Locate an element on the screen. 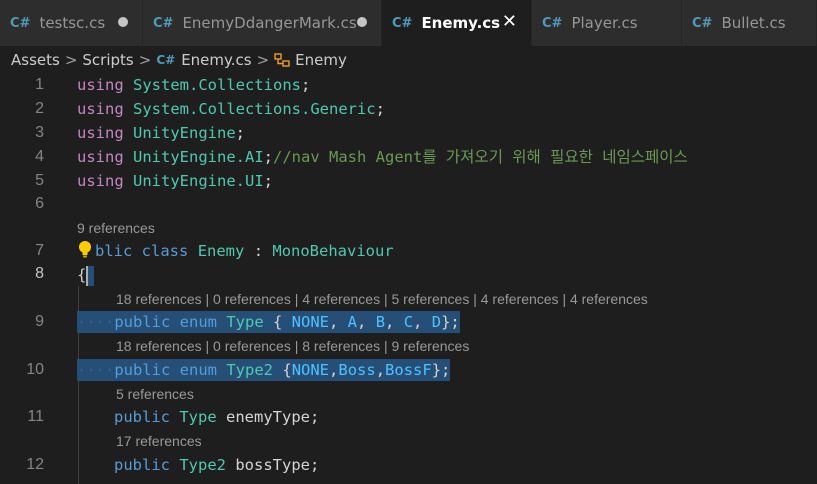  namespace: System.Collections is located at coordinates (217, 85).